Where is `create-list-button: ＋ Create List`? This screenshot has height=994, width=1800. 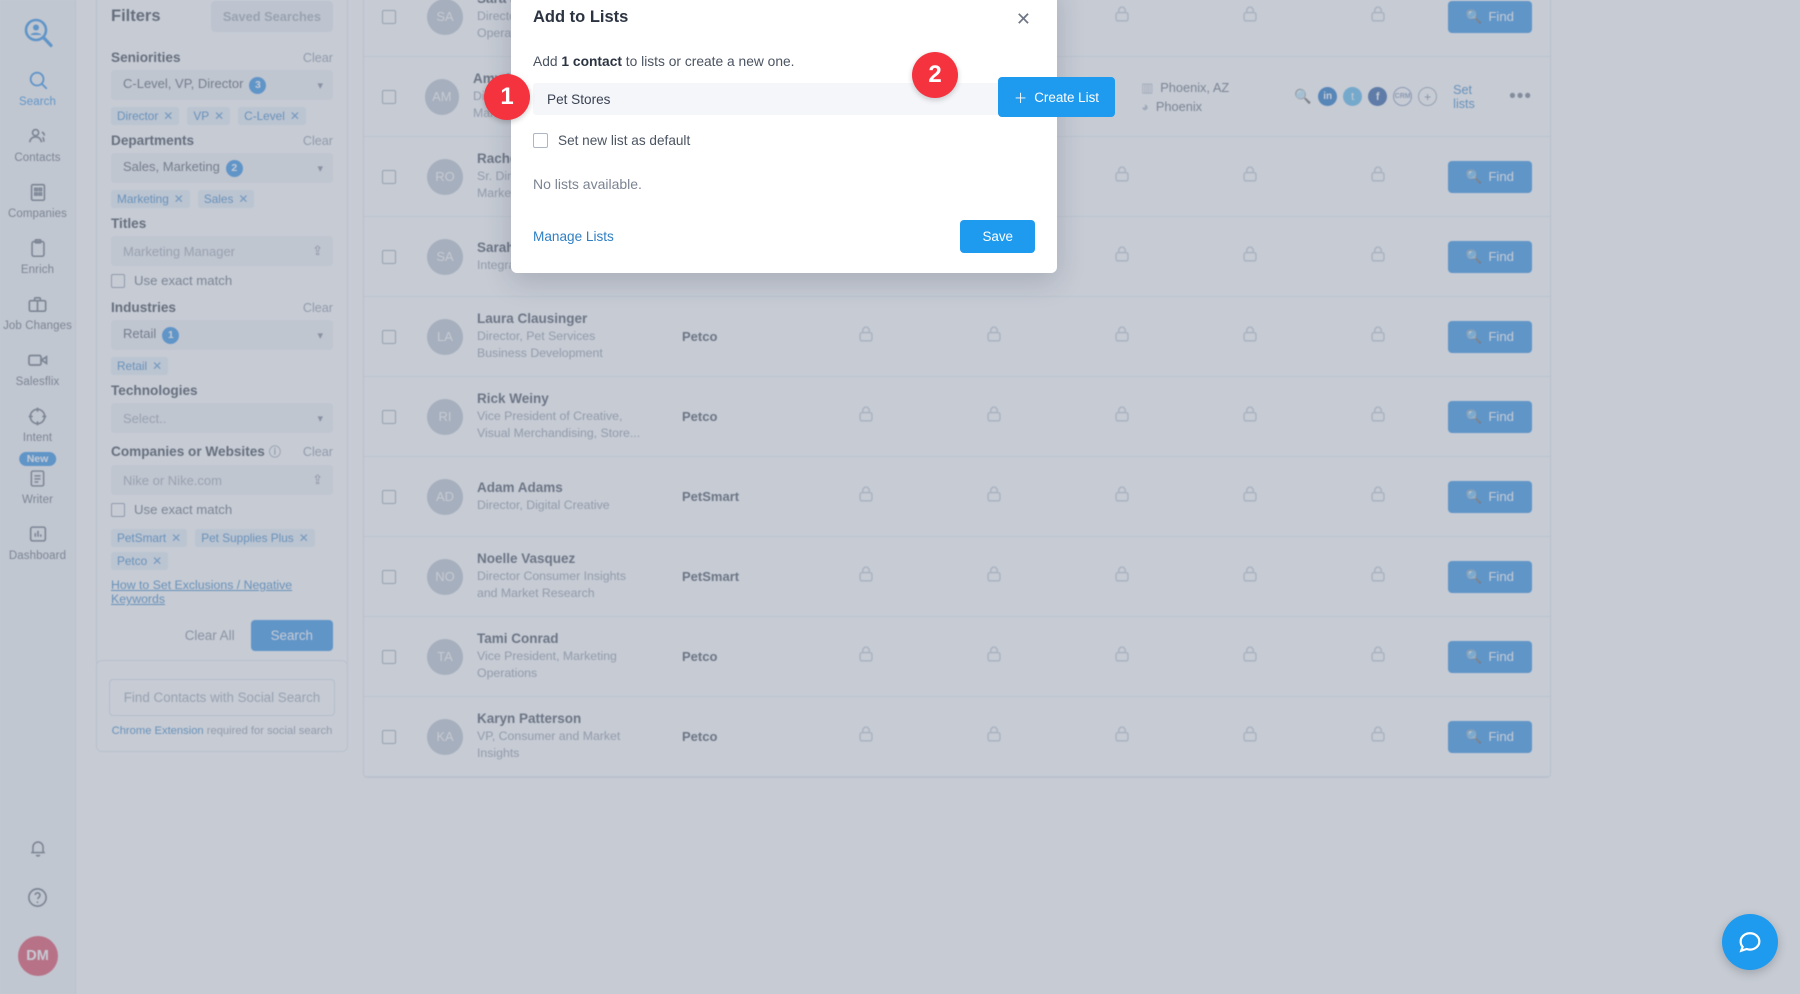 create-list-button: ＋ Create List is located at coordinates (1056, 97).